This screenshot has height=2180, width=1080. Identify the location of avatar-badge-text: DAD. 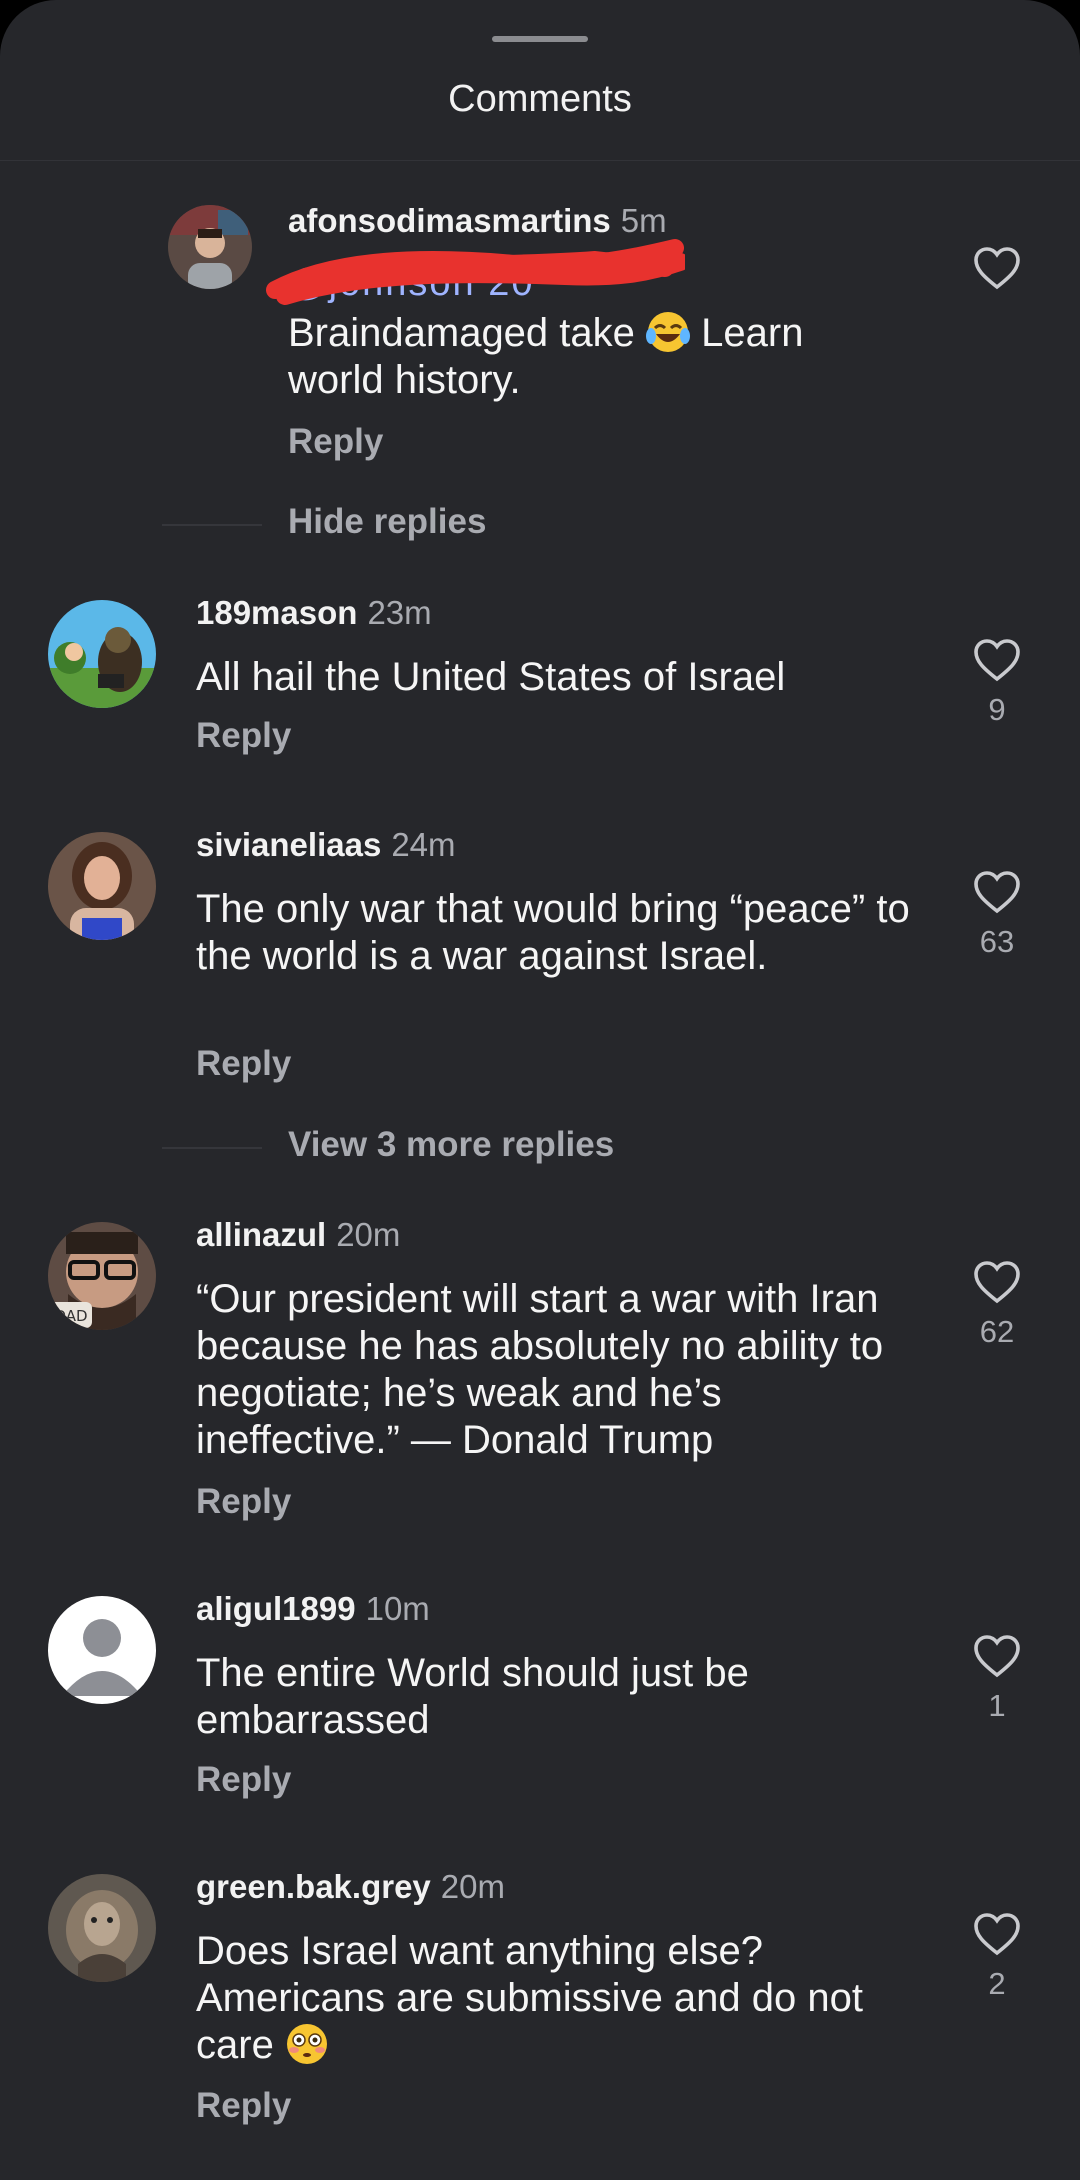
(70, 1316).